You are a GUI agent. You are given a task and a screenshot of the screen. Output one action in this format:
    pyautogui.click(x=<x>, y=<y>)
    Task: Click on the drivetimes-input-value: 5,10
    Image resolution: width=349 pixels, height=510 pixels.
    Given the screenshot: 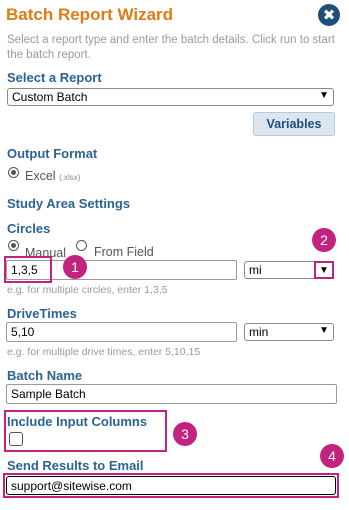 What is the action you would take?
    pyautogui.click(x=23, y=332)
    